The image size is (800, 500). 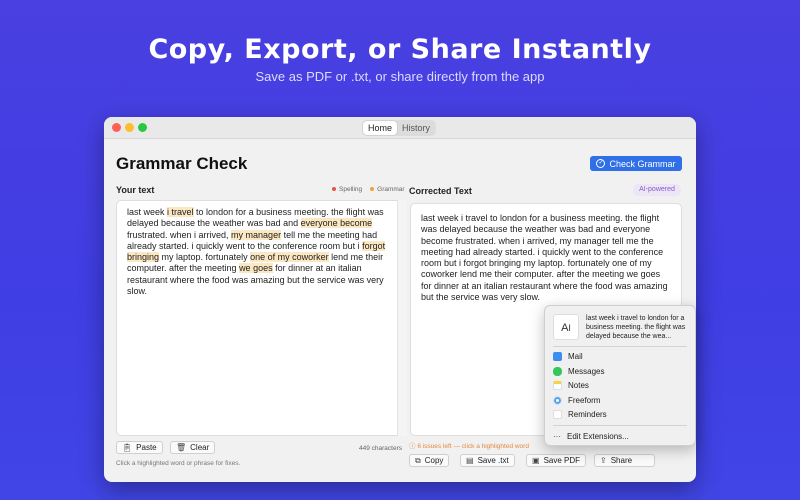 I want to click on share-notes: Notes, so click(x=571, y=385).